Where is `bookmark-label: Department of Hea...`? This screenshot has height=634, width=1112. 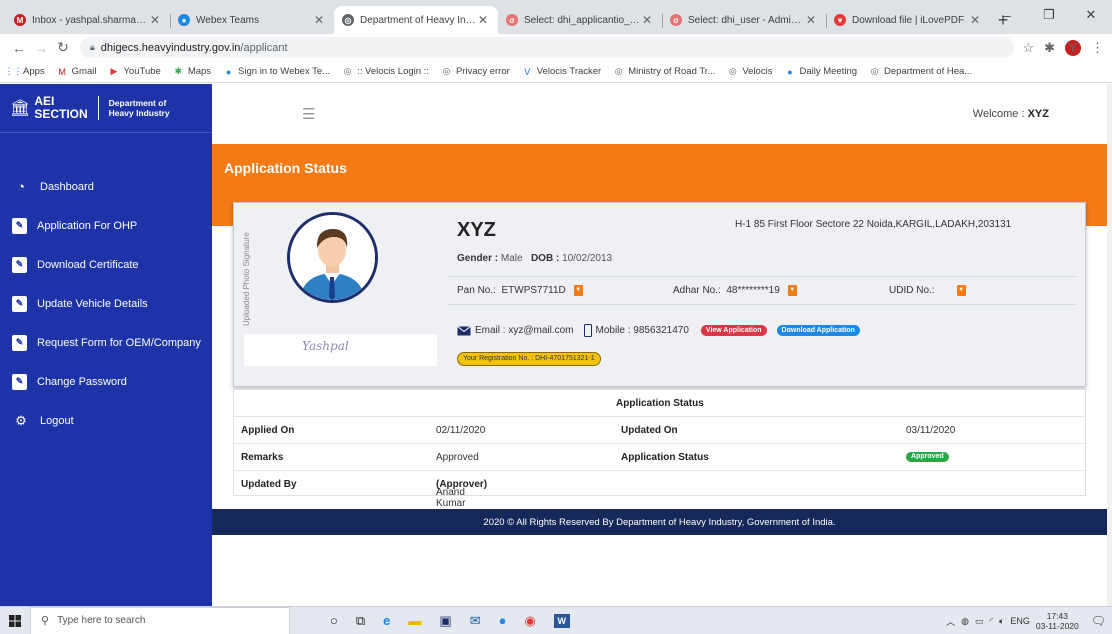
bookmark-label: Department of Hea... is located at coordinates (928, 71).